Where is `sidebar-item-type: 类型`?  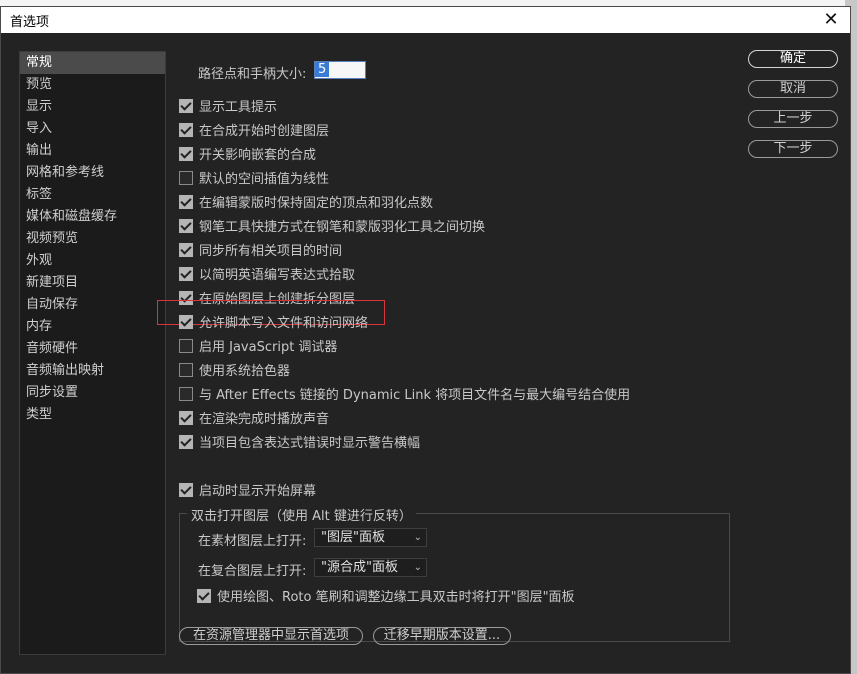 sidebar-item-type: 类型 is located at coordinates (92, 415).